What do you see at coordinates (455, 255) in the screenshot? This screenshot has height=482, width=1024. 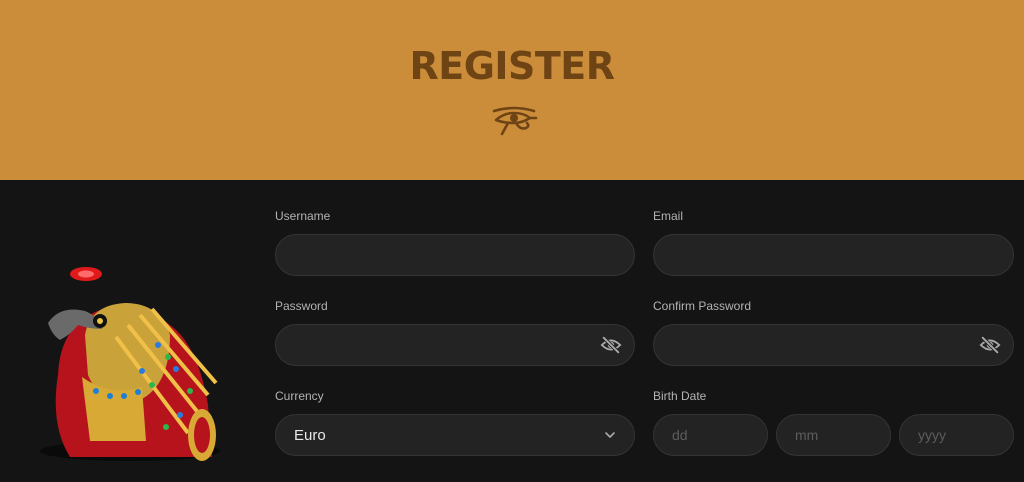 I see `username-input` at bounding box center [455, 255].